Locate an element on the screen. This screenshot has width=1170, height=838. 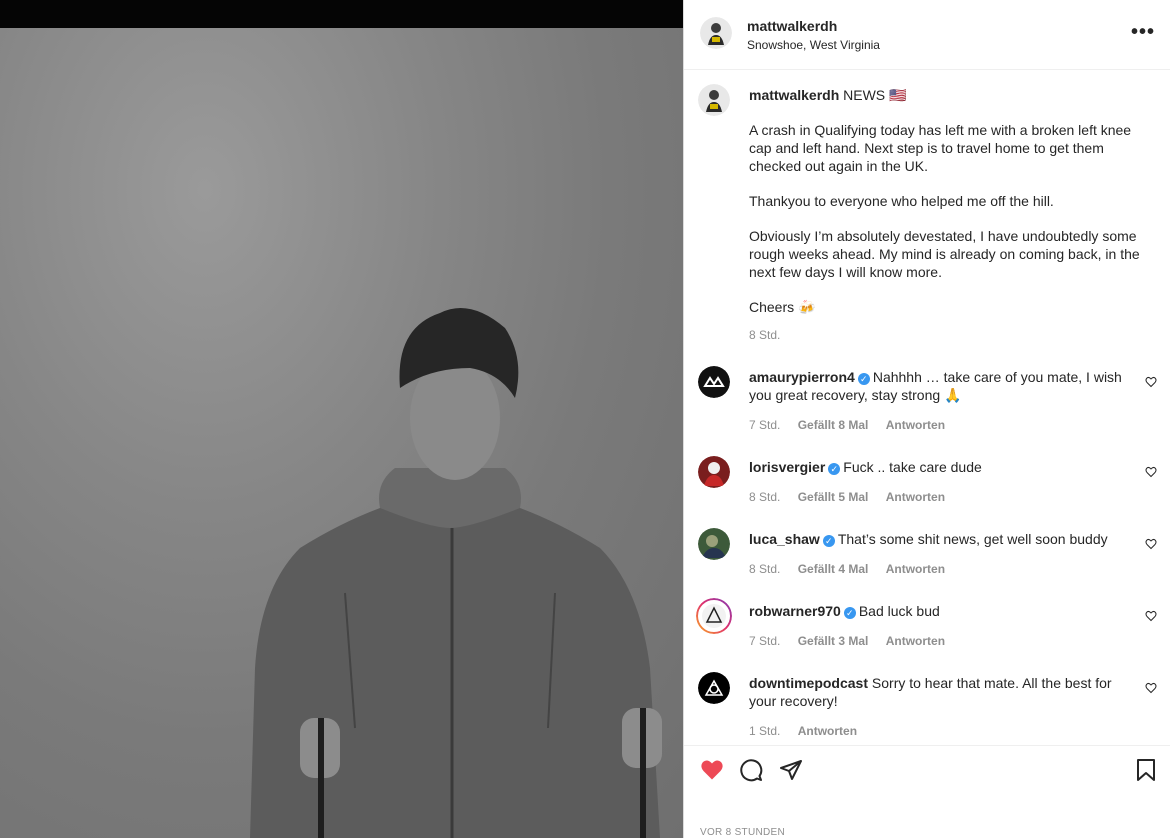
comment-text: lorisvergier ✓ Fuck .. take care dude is located at coordinates (944, 467).